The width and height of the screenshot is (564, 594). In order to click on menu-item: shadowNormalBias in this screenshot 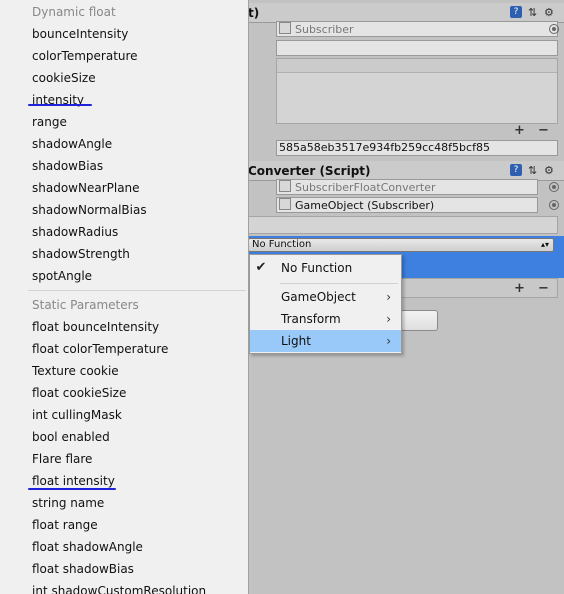, I will do `click(89, 210)`.